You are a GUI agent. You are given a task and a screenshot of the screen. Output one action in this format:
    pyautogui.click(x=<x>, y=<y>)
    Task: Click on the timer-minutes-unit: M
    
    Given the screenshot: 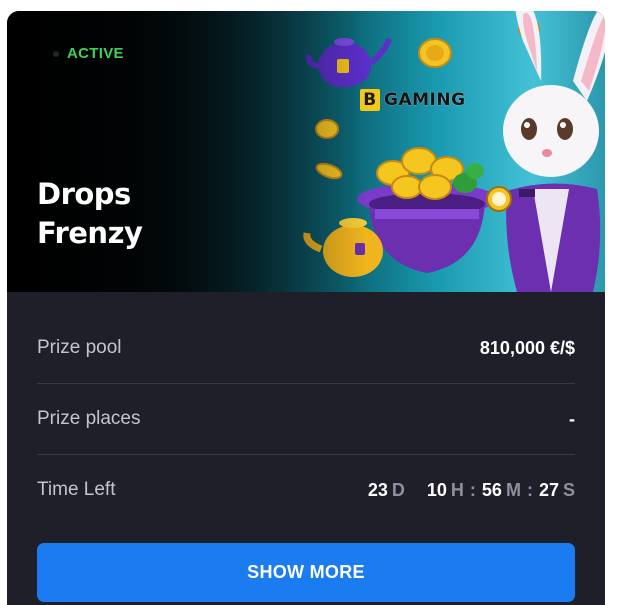 What is the action you would take?
    pyautogui.click(x=513, y=489)
    